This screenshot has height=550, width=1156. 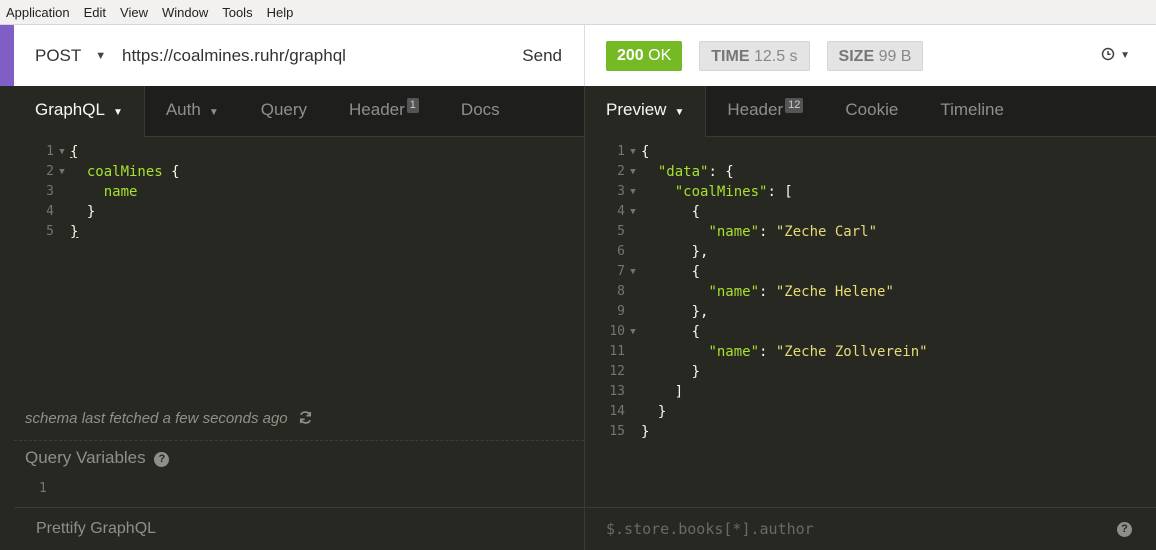 I want to click on code-line: 10 ▼ {, so click(x=655, y=332).